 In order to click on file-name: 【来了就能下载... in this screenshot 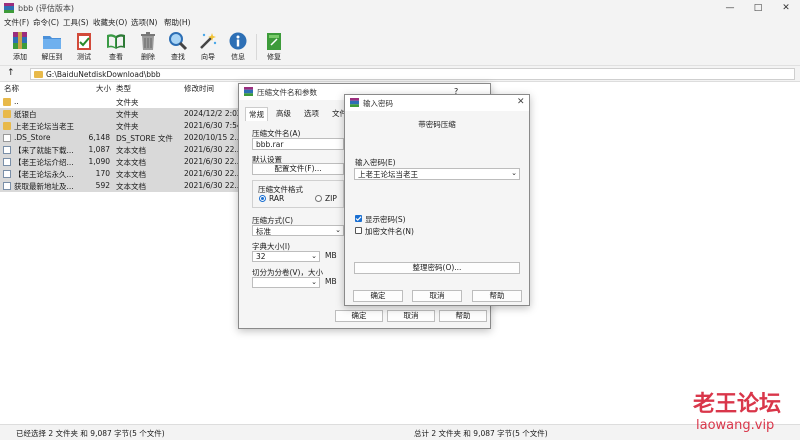, I will do `click(44, 150)`.